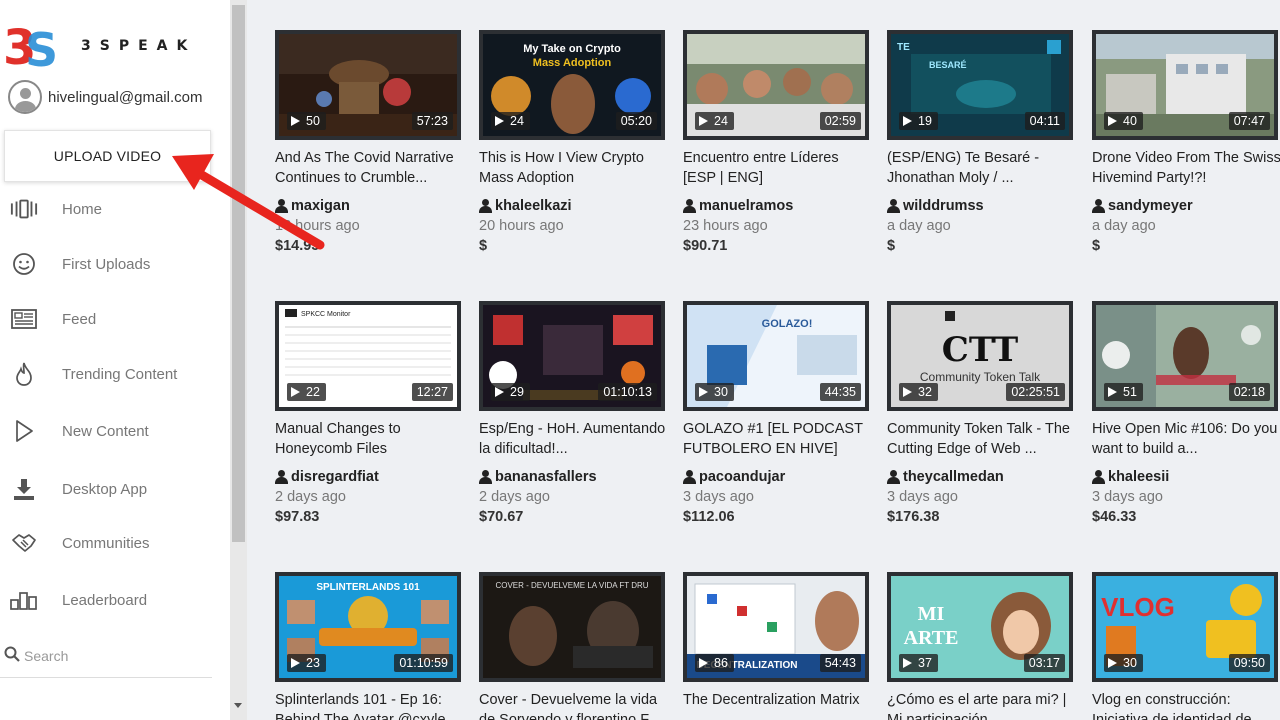  What do you see at coordinates (709, 517) in the screenshot?
I see `video-payout: $112.06` at bounding box center [709, 517].